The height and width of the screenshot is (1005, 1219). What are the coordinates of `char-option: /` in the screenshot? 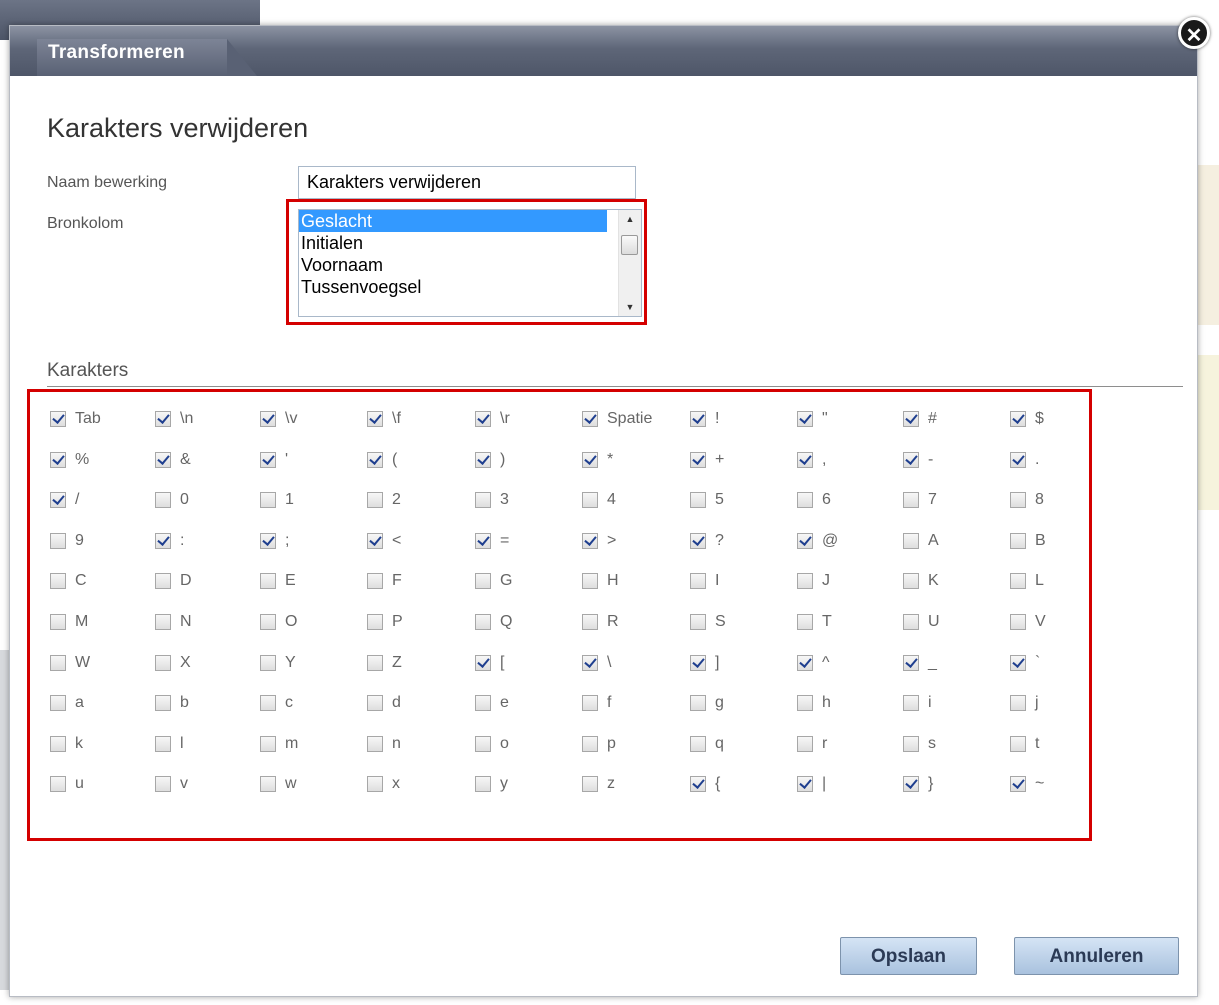 It's located at (64, 500).